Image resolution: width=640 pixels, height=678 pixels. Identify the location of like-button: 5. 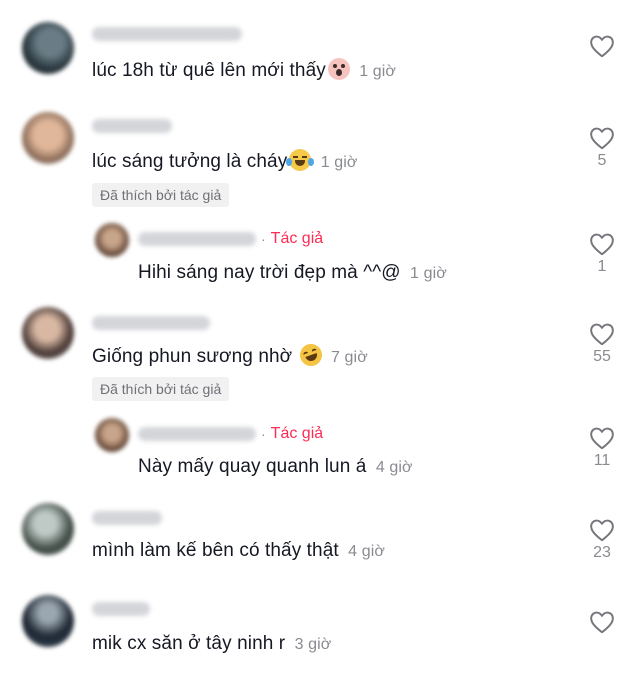
(602, 148).